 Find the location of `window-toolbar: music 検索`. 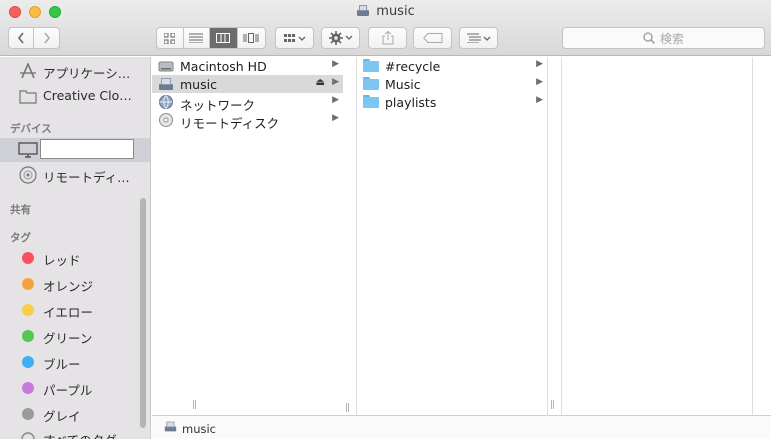

window-toolbar: music 検索 is located at coordinates (385, 28).